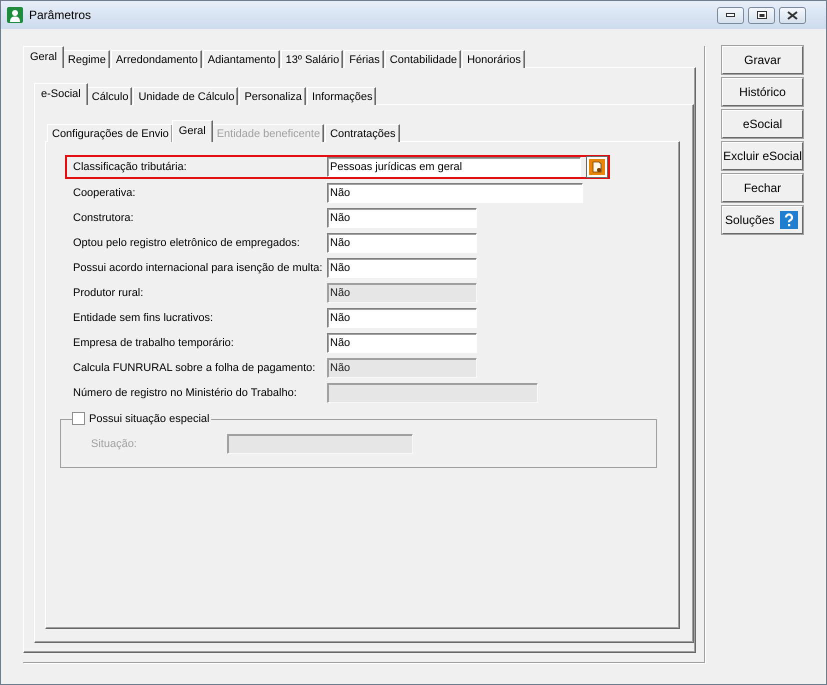  I want to click on action-button: Excluir eSocial, so click(762, 156).